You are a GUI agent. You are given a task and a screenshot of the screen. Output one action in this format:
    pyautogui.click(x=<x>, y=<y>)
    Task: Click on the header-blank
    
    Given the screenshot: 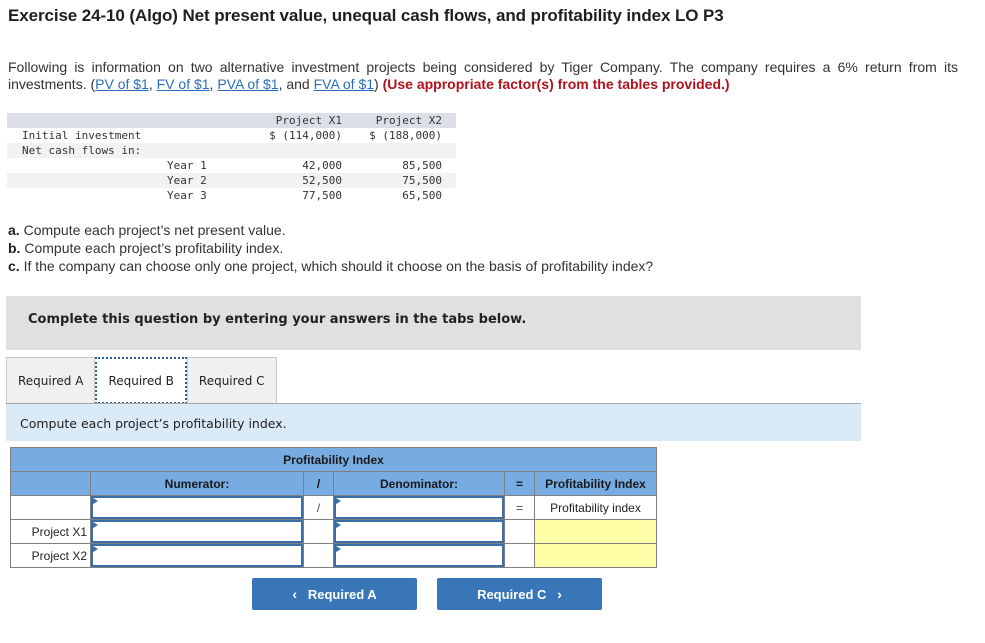 What is the action you would take?
    pyautogui.click(x=50, y=483)
    